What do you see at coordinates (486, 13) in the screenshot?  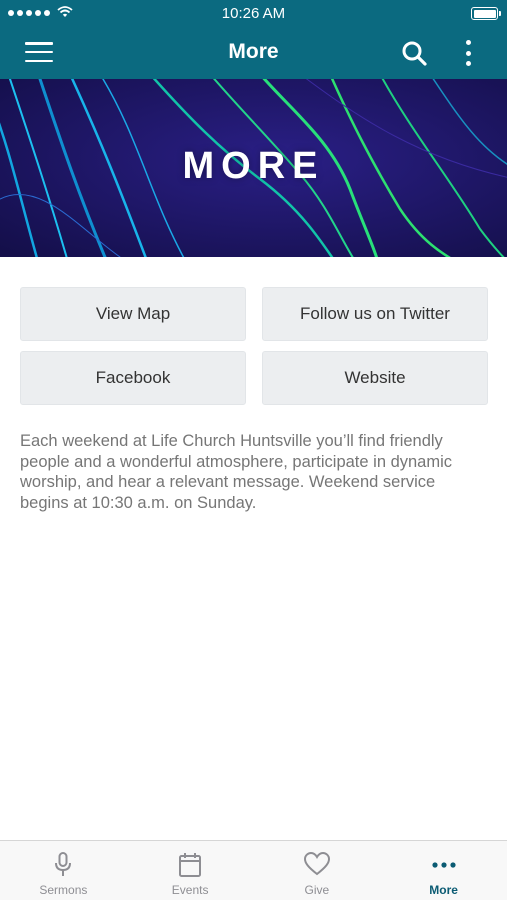 I see `battery-icon` at bounding box center [486, 13].